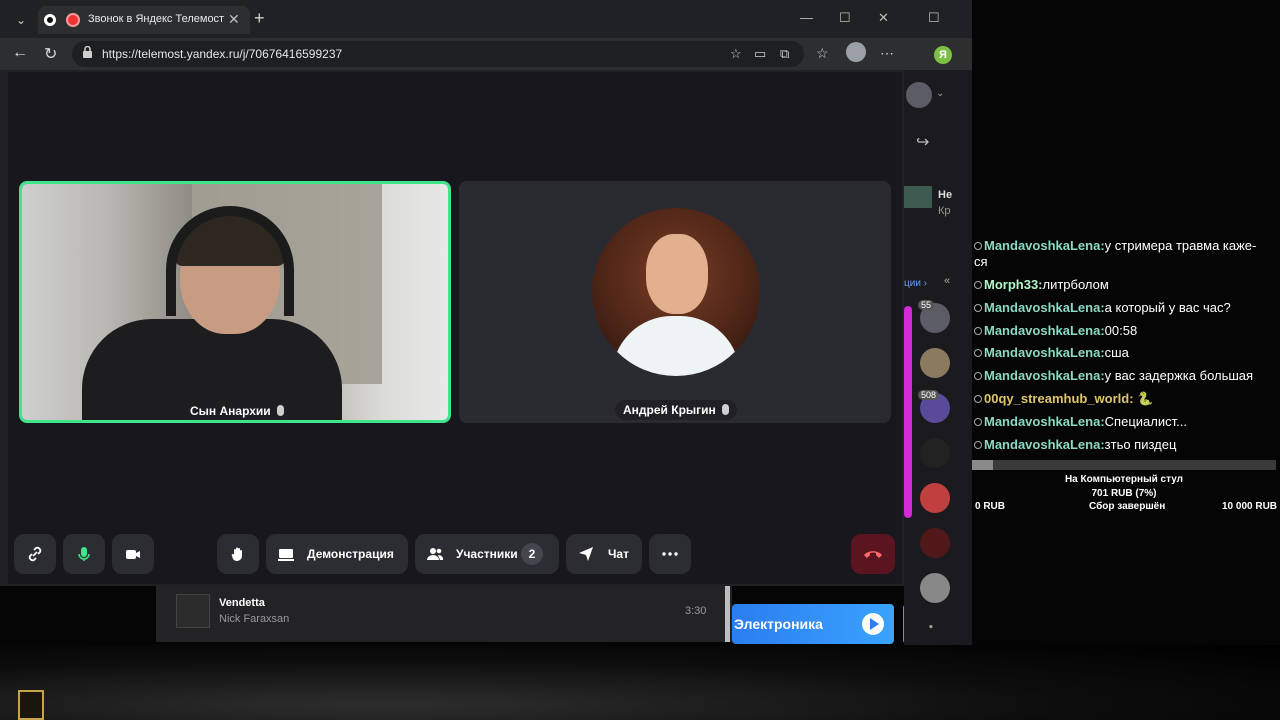 The height and width of the screenshot is (720, 1280). What do you see at coordinates (156, 19) in the screenshot?
I see `tab-title: Звонок в Яндекс Телемосте` at bounding box center [156, 19].